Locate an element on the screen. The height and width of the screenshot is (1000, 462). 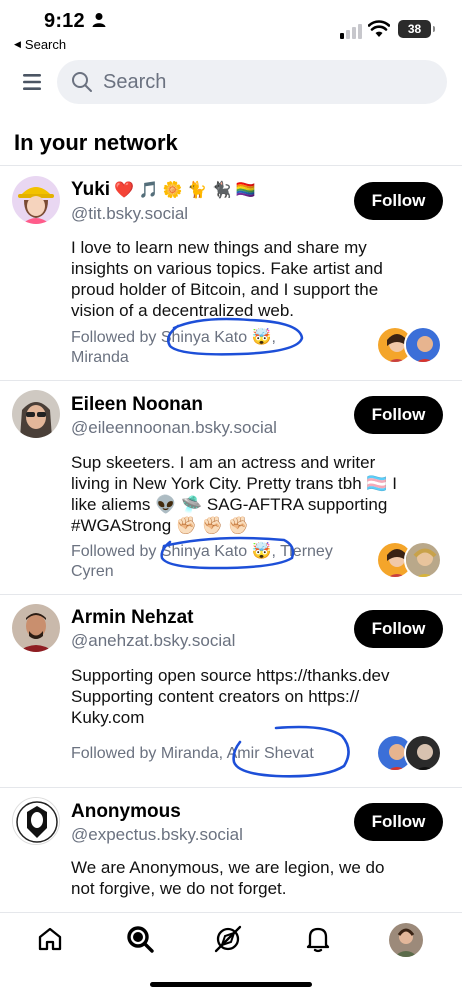
status-time: 9:12 is located at coordinates (64, 21).